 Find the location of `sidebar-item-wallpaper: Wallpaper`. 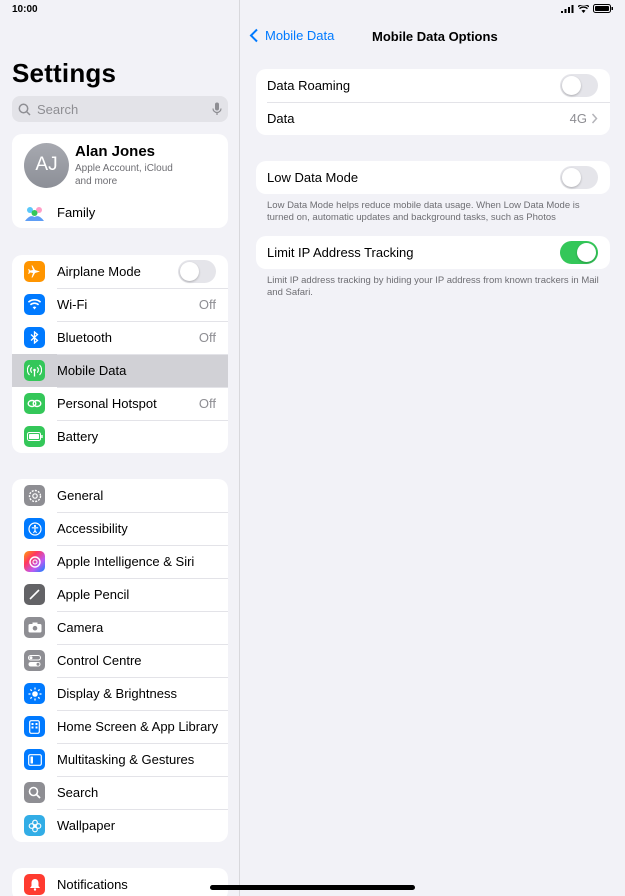

sidebar-item-wallpaper: Wallpaper is located at coordinates (120, 825).